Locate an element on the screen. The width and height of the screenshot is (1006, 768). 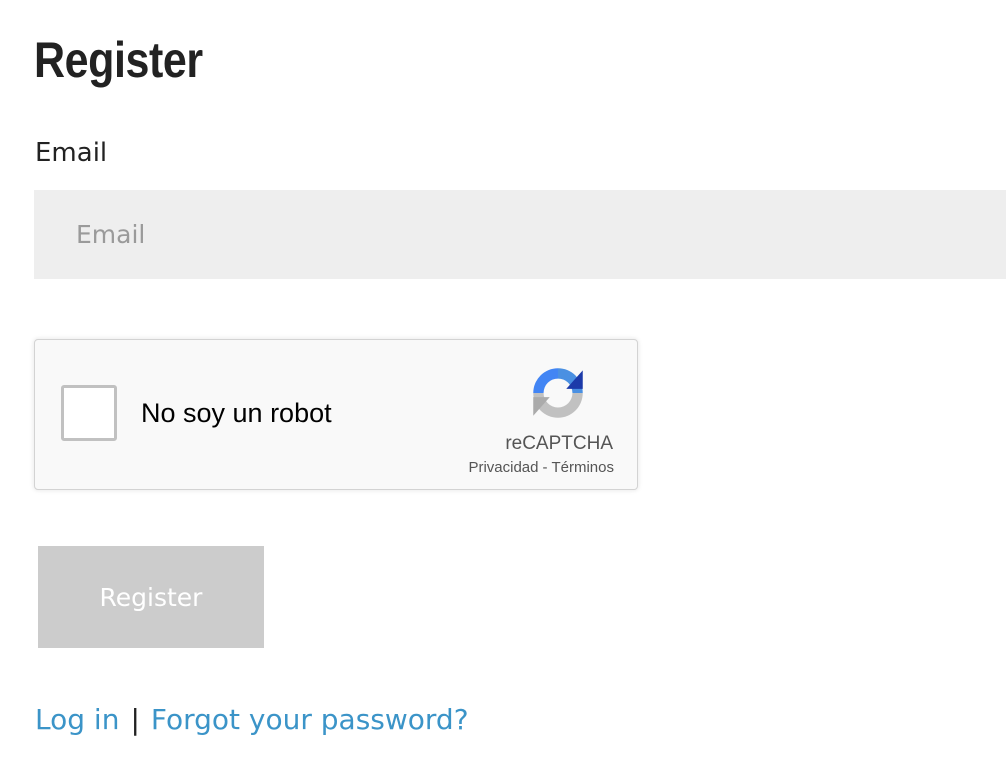
recaptcha-privacy-link: Privacidad is located at coordinates (503, 467).